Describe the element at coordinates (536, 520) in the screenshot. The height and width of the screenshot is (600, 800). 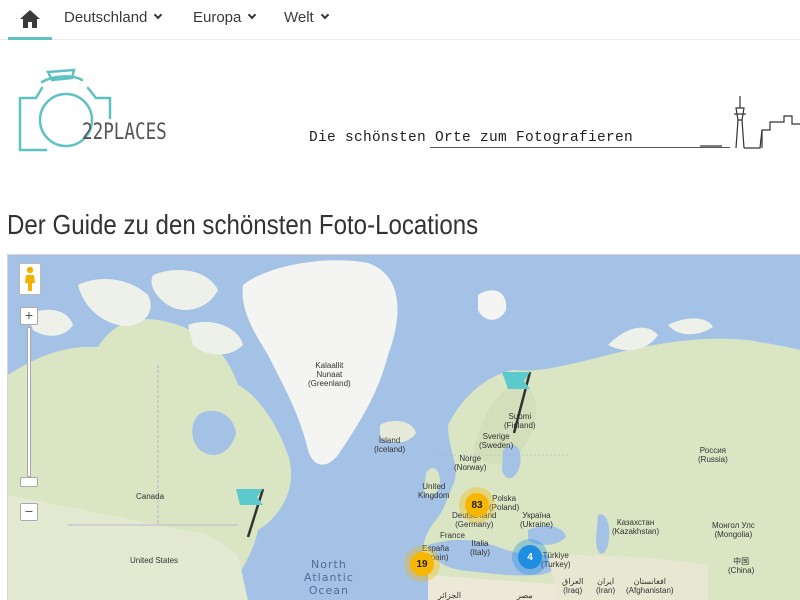
I see `map-label-ukraine: Україна (Ukraine)` at that location.